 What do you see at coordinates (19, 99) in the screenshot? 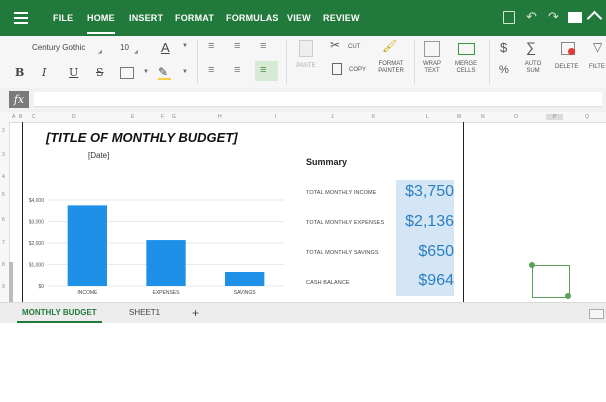
I see `function-icon: fx` at bounding box center [19, 99].